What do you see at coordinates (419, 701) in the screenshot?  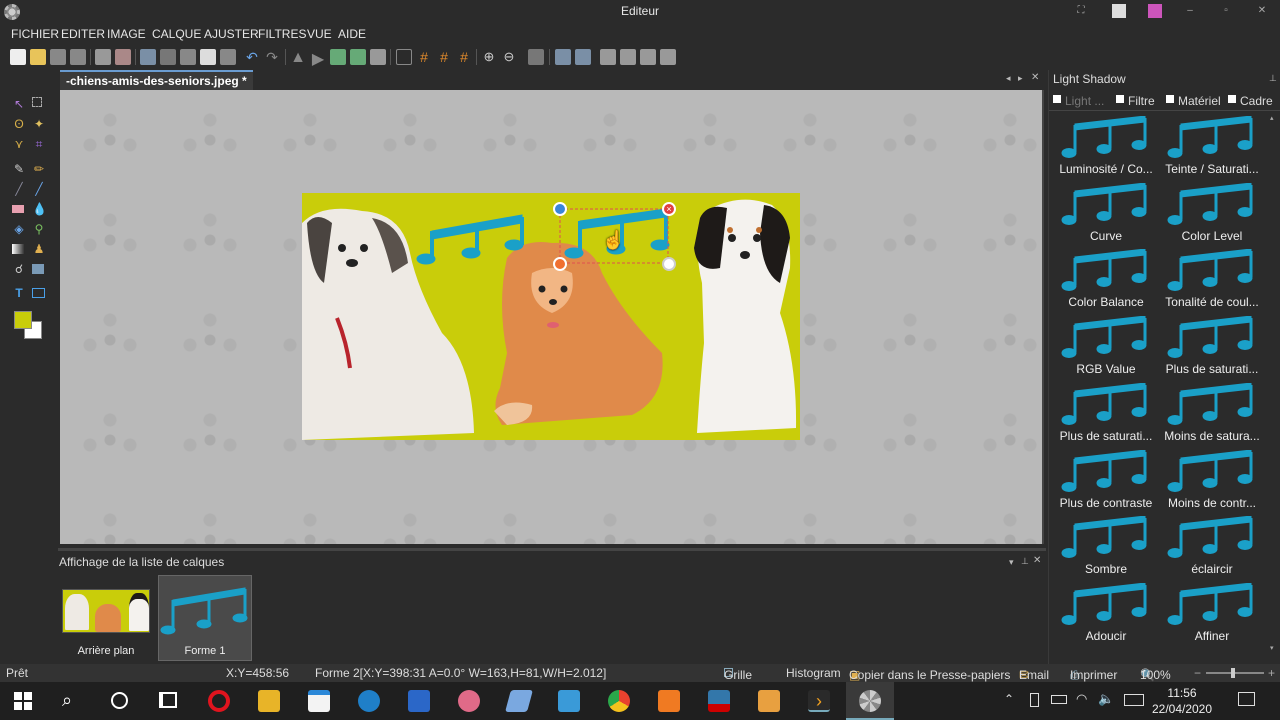 I see `word-icon` at bounding box center [419, 701].